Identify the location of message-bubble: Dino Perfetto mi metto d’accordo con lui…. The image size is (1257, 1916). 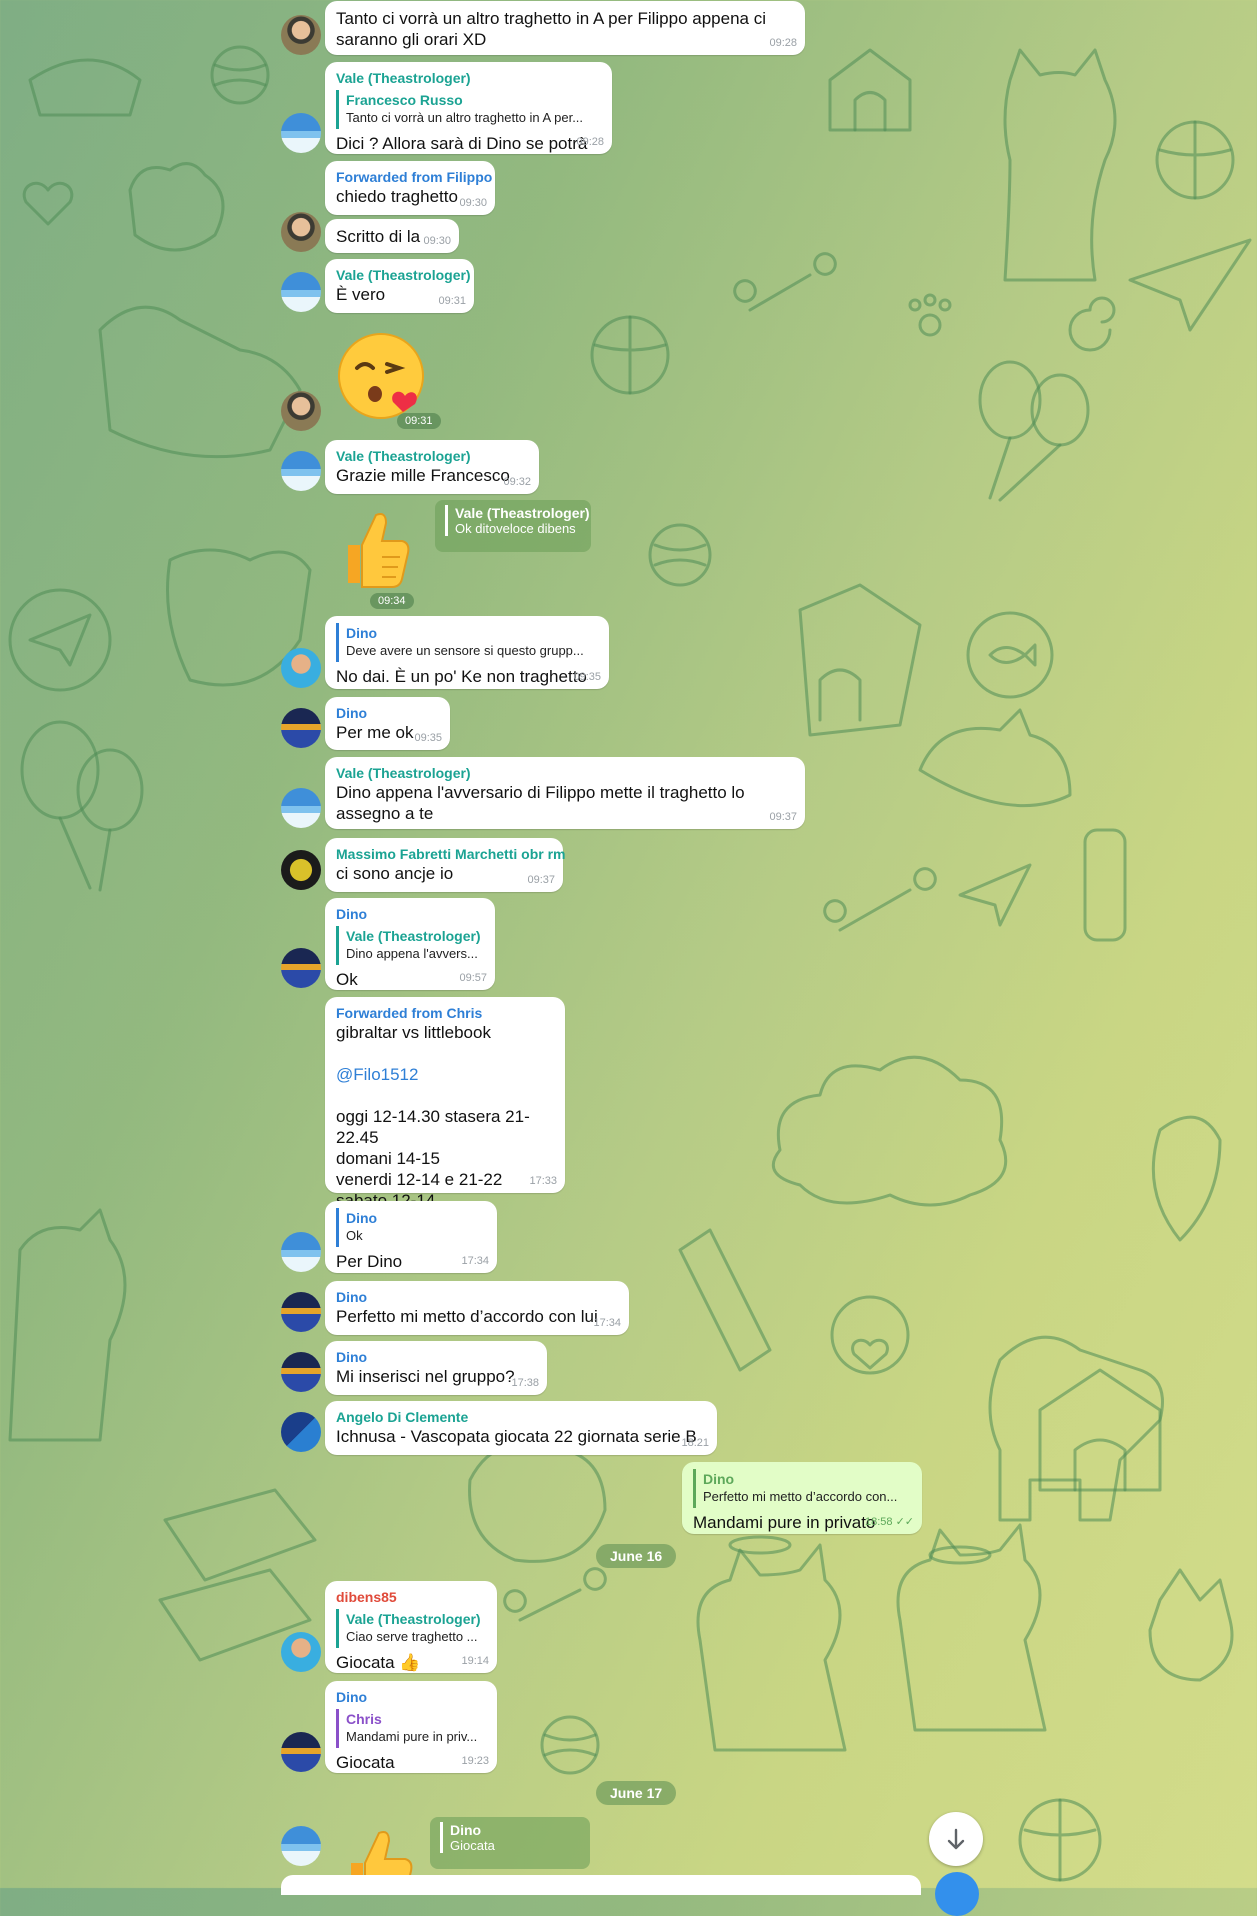
(477, 1308).